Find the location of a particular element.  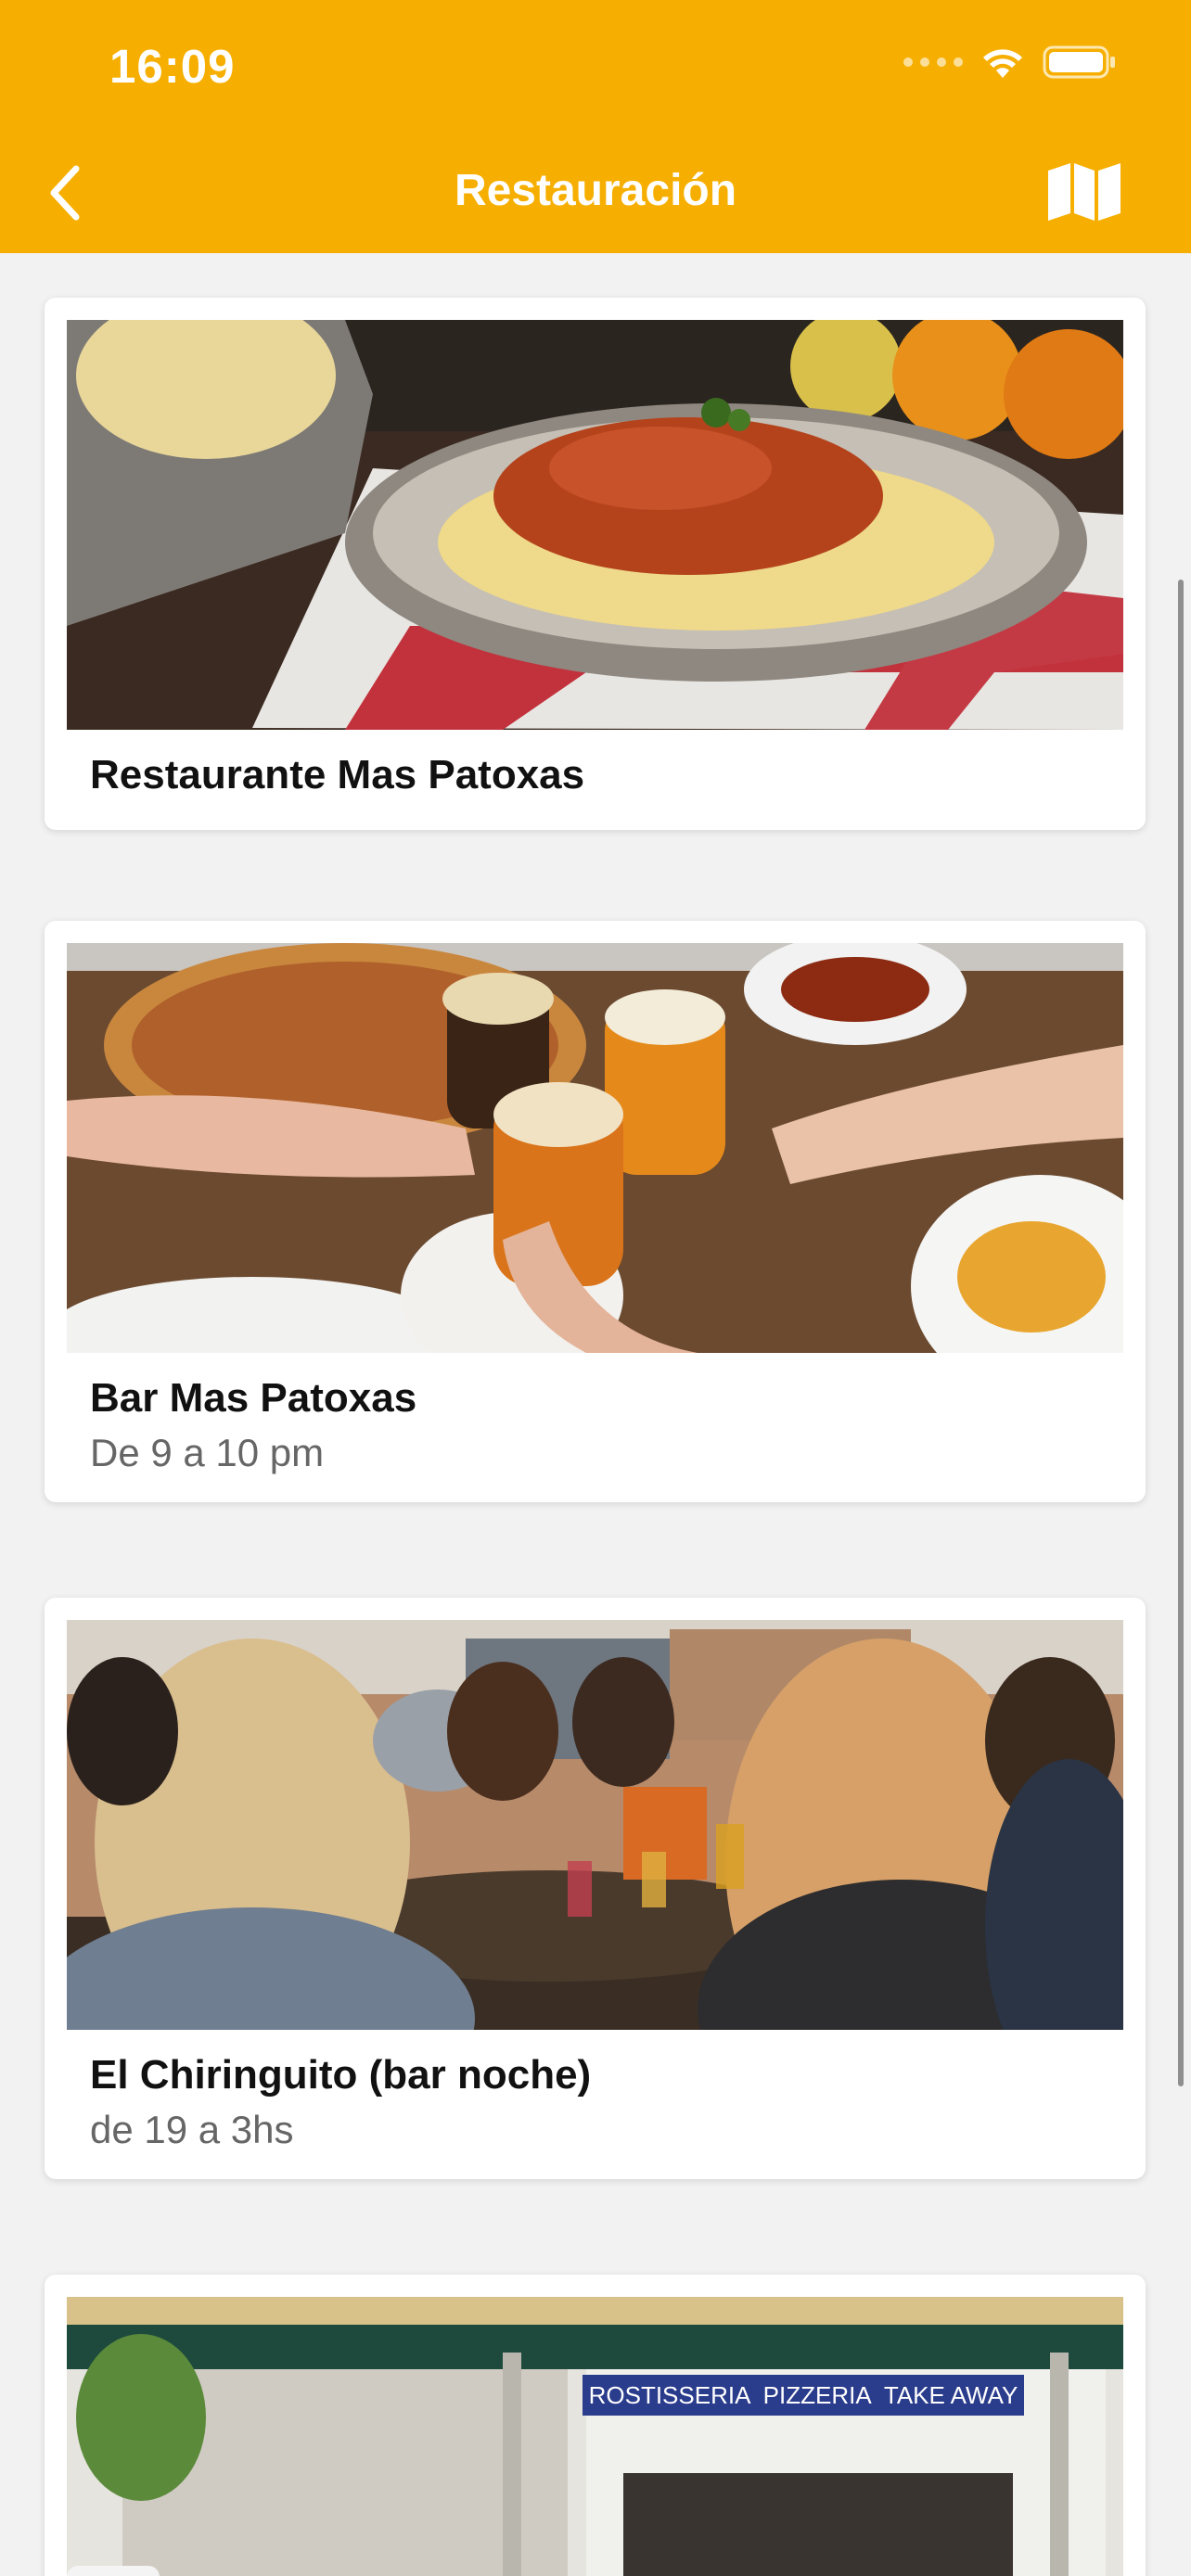

sign-text-take-away: TAKE AWAY is located at coordinates (951, 2394).